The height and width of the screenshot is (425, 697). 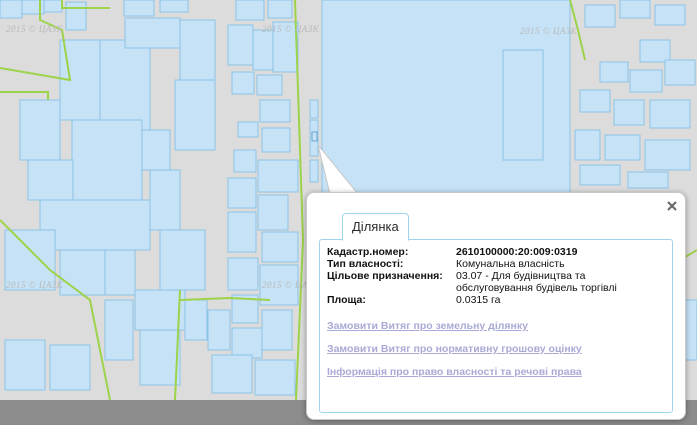 I want to click on selected-parcel, so click(x=314, y=136).